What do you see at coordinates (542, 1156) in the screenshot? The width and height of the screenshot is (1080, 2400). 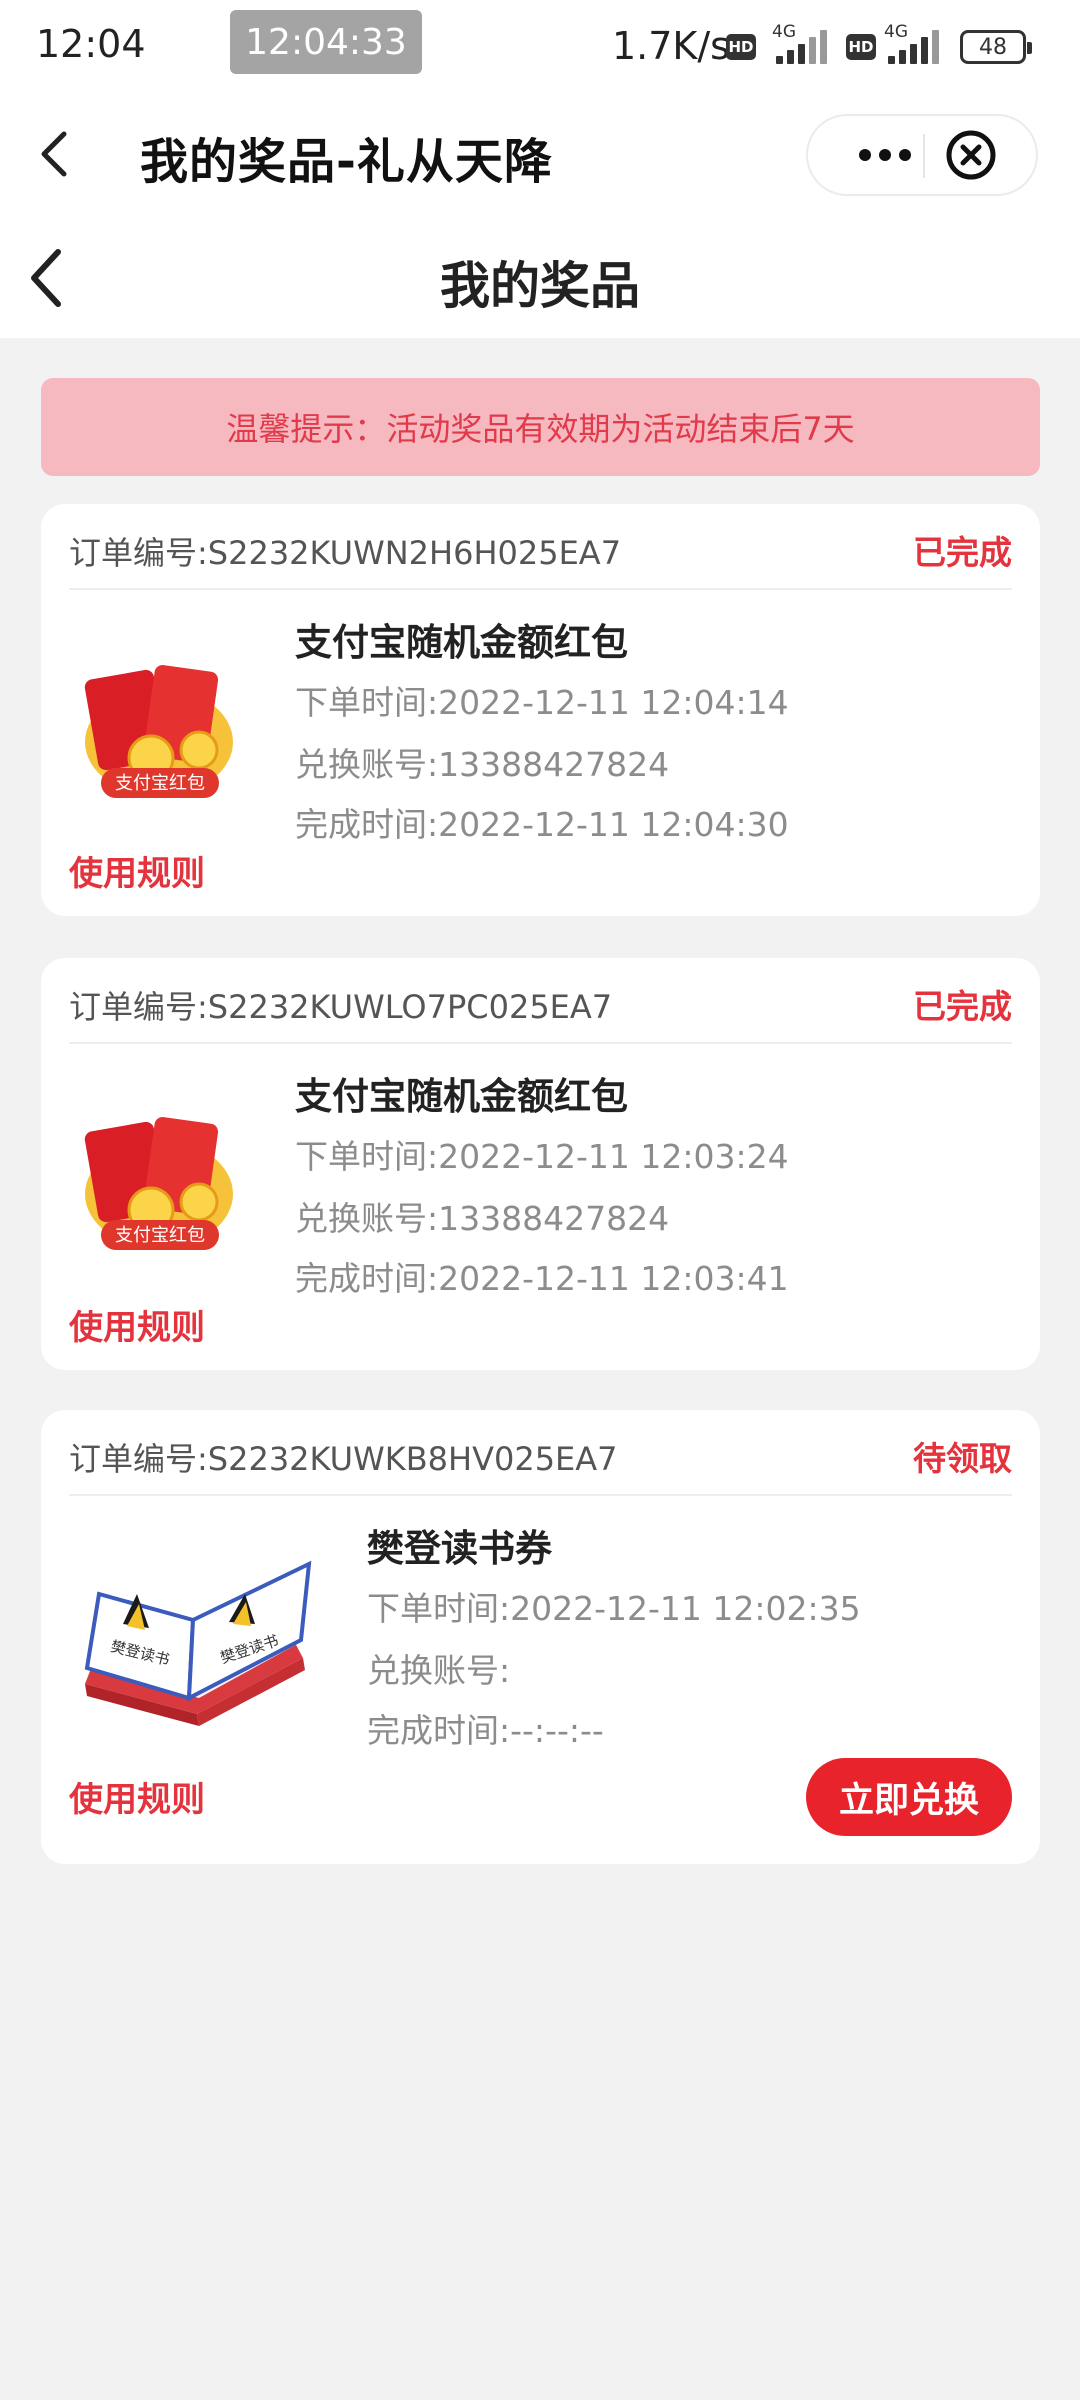 I see `order-time: 下单时间:2022-12-11 12:03:24` at bounding box center [542, 1156].